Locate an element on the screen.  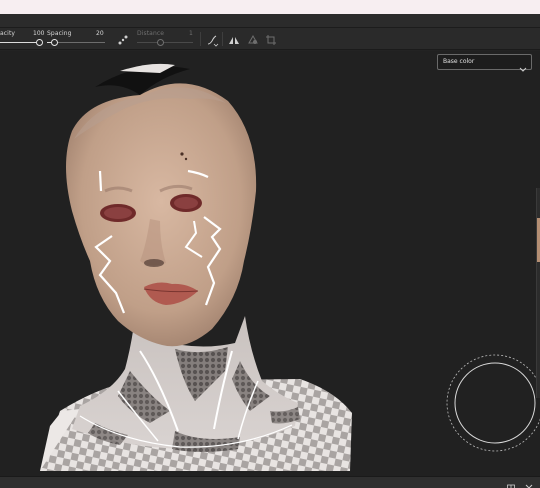
spacing-slider-knob is located at coordinates (54, 42).